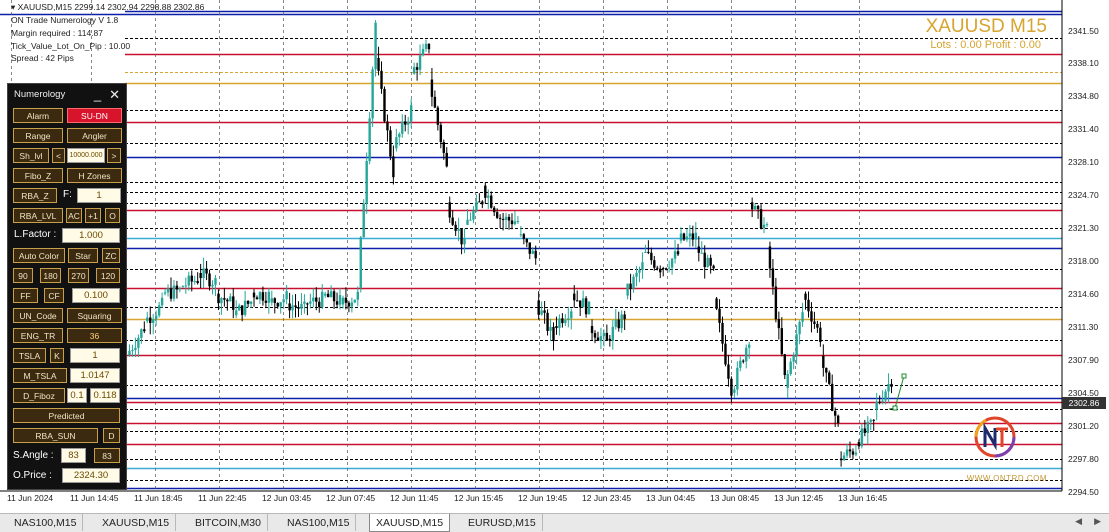 The height and width of the screenshot is (532, 1109). What do you see at coordinates (502, 522) in the screenshot?
I see `tab-eurusd-m15: EURUSD,M15` at bounding box center [502, 522].